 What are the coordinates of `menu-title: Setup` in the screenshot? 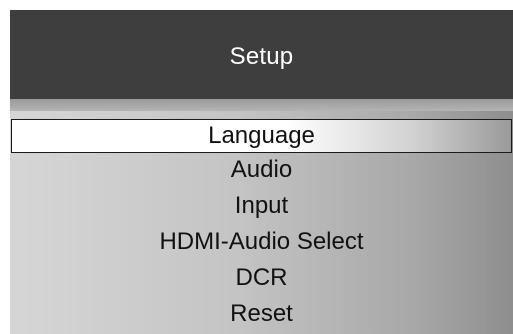 It's located at (261, 56).